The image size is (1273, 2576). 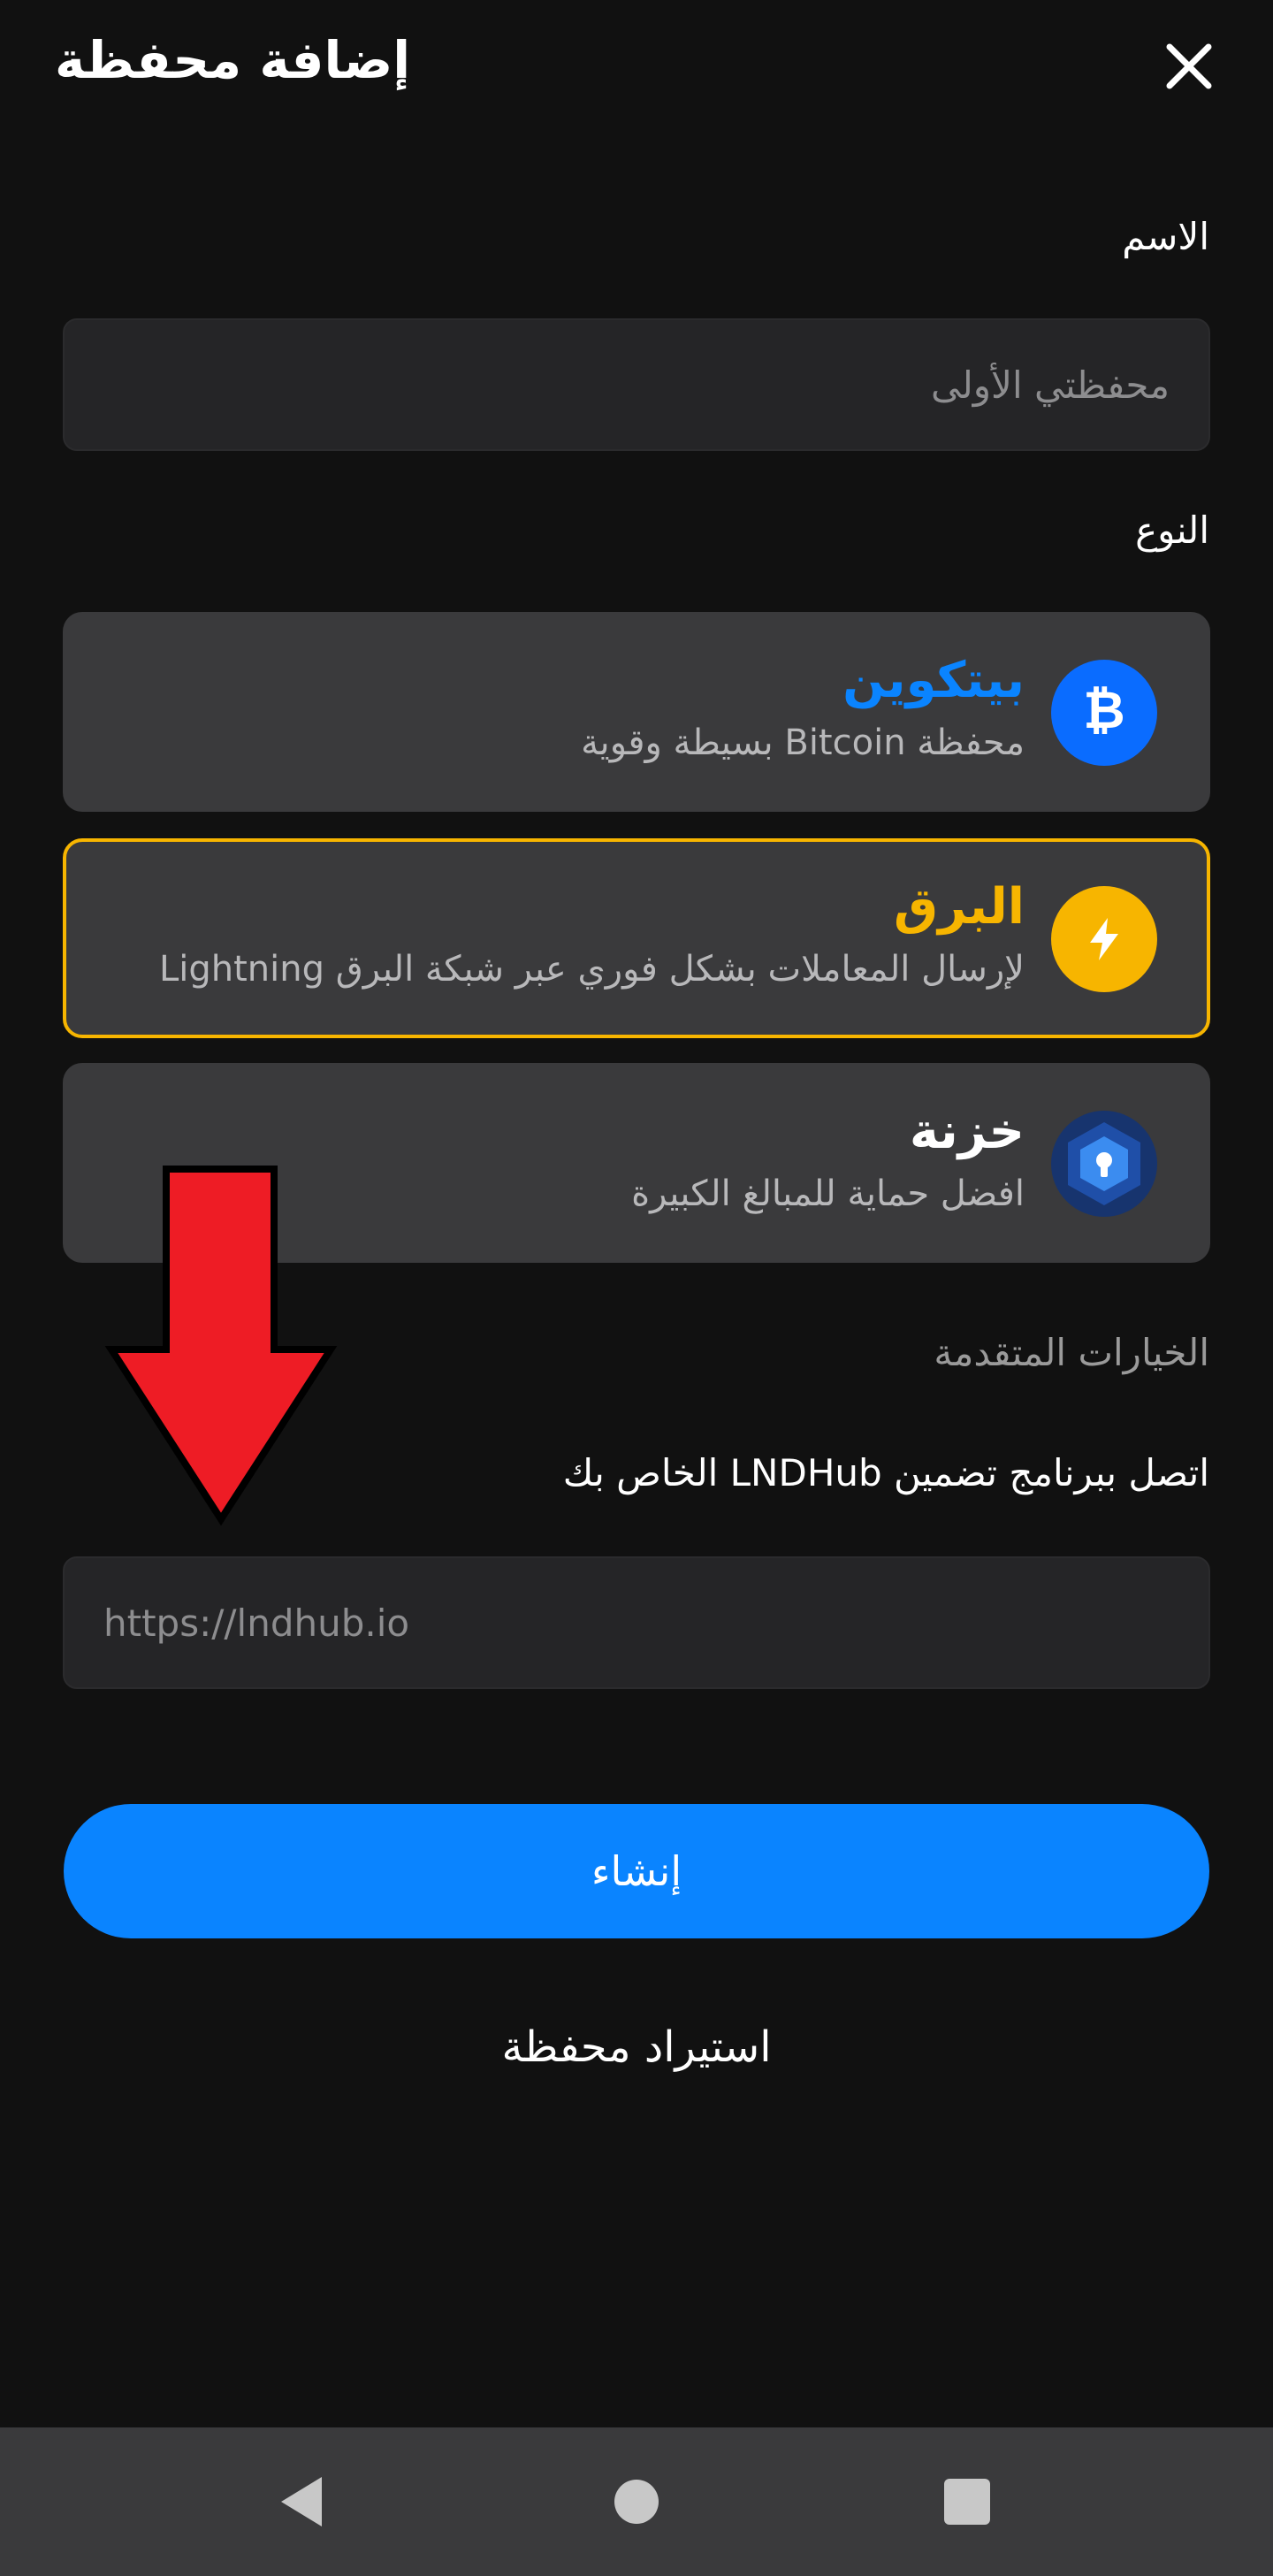 I want to click on down-arrow-icon, so click(x=221, y=1346).